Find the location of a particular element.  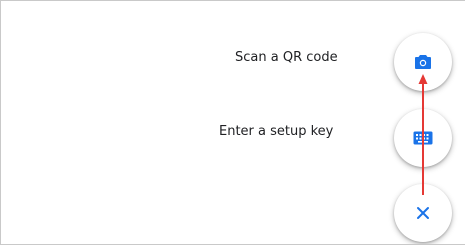

scan-qr-button is located at coordinates (423, 62).